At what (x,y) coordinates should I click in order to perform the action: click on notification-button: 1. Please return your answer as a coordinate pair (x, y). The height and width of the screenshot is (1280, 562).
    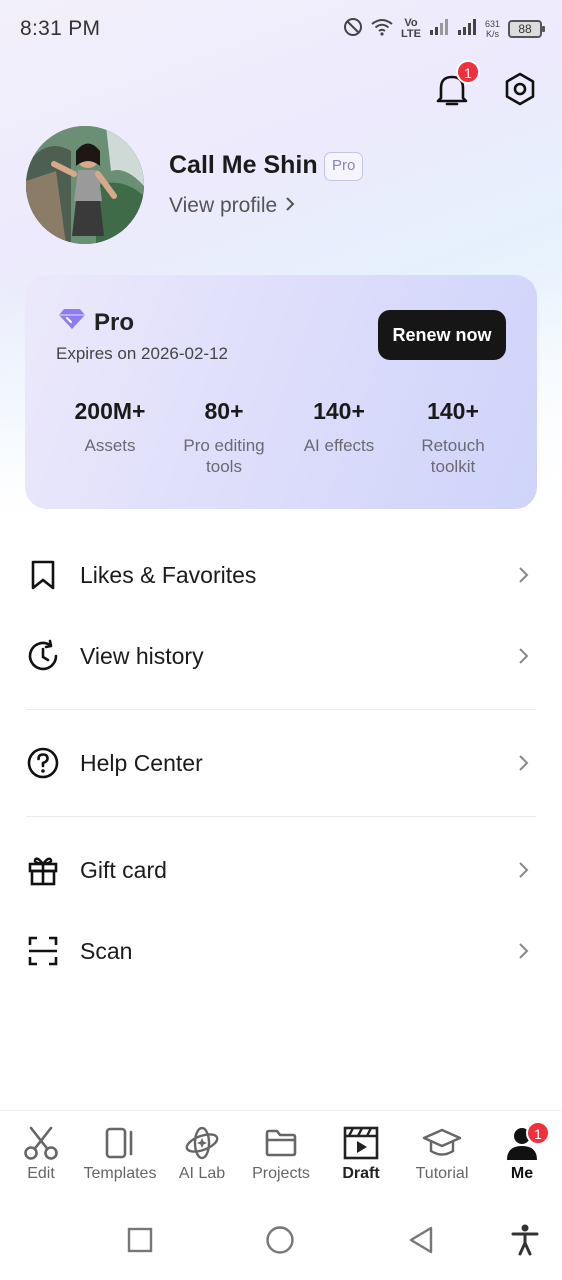
    Looking at the image, I should click on (456, 86).